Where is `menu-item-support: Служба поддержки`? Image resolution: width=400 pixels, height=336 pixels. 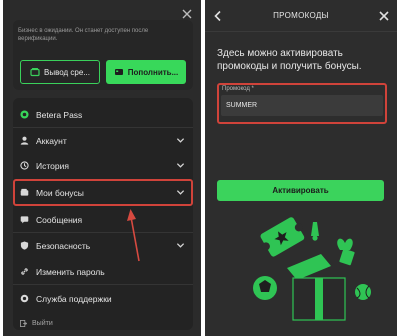
menu-item-support: Служба поддержки is located at coordinates (103, 298).